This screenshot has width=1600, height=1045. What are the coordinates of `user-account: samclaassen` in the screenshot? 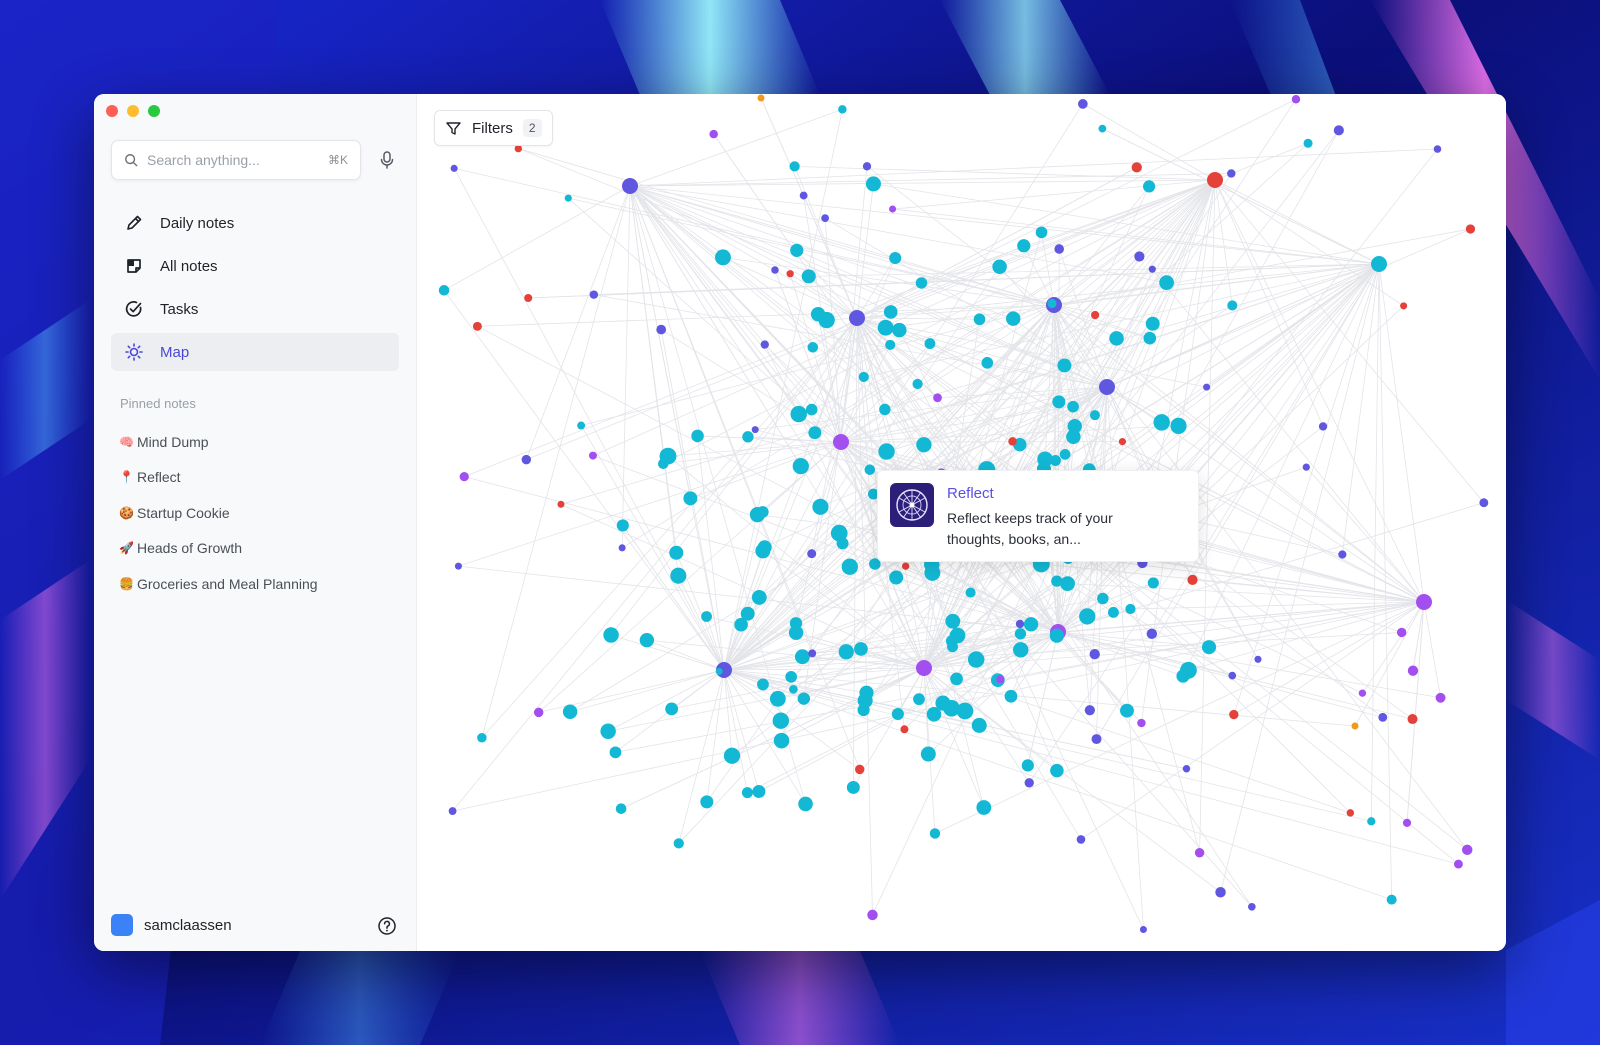 It's located at (171, 925).